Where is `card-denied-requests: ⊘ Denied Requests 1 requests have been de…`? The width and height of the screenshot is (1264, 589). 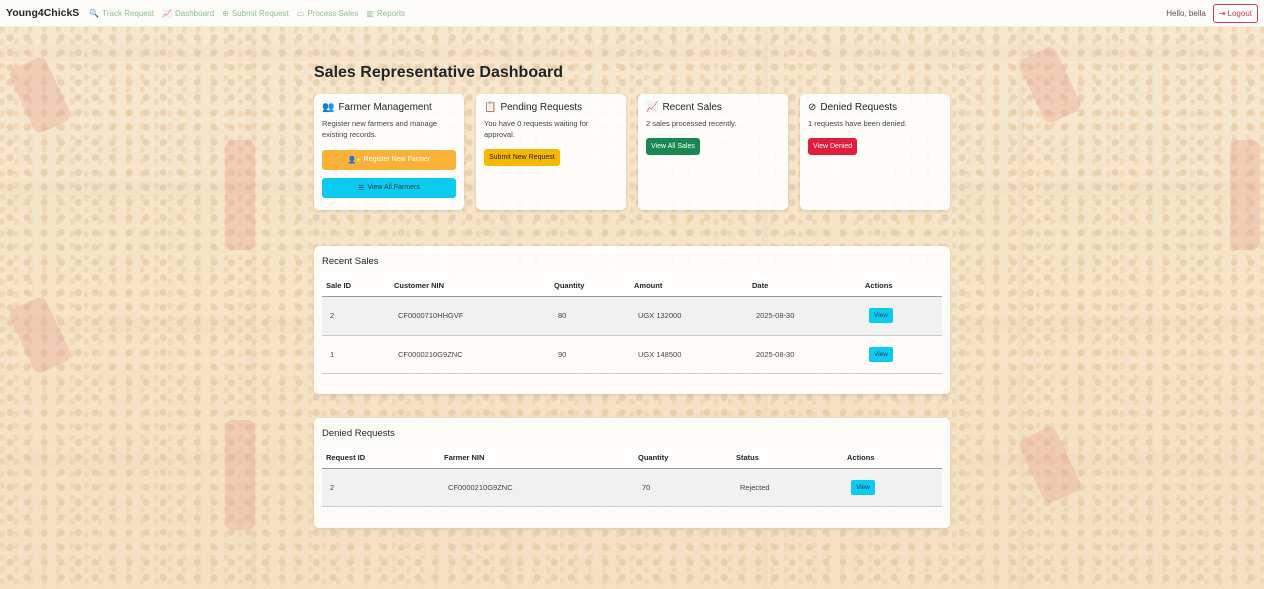 card-denied-requests: ⊘ Denied Requests 1 requests have been de… is located at coordinates (875, 152).